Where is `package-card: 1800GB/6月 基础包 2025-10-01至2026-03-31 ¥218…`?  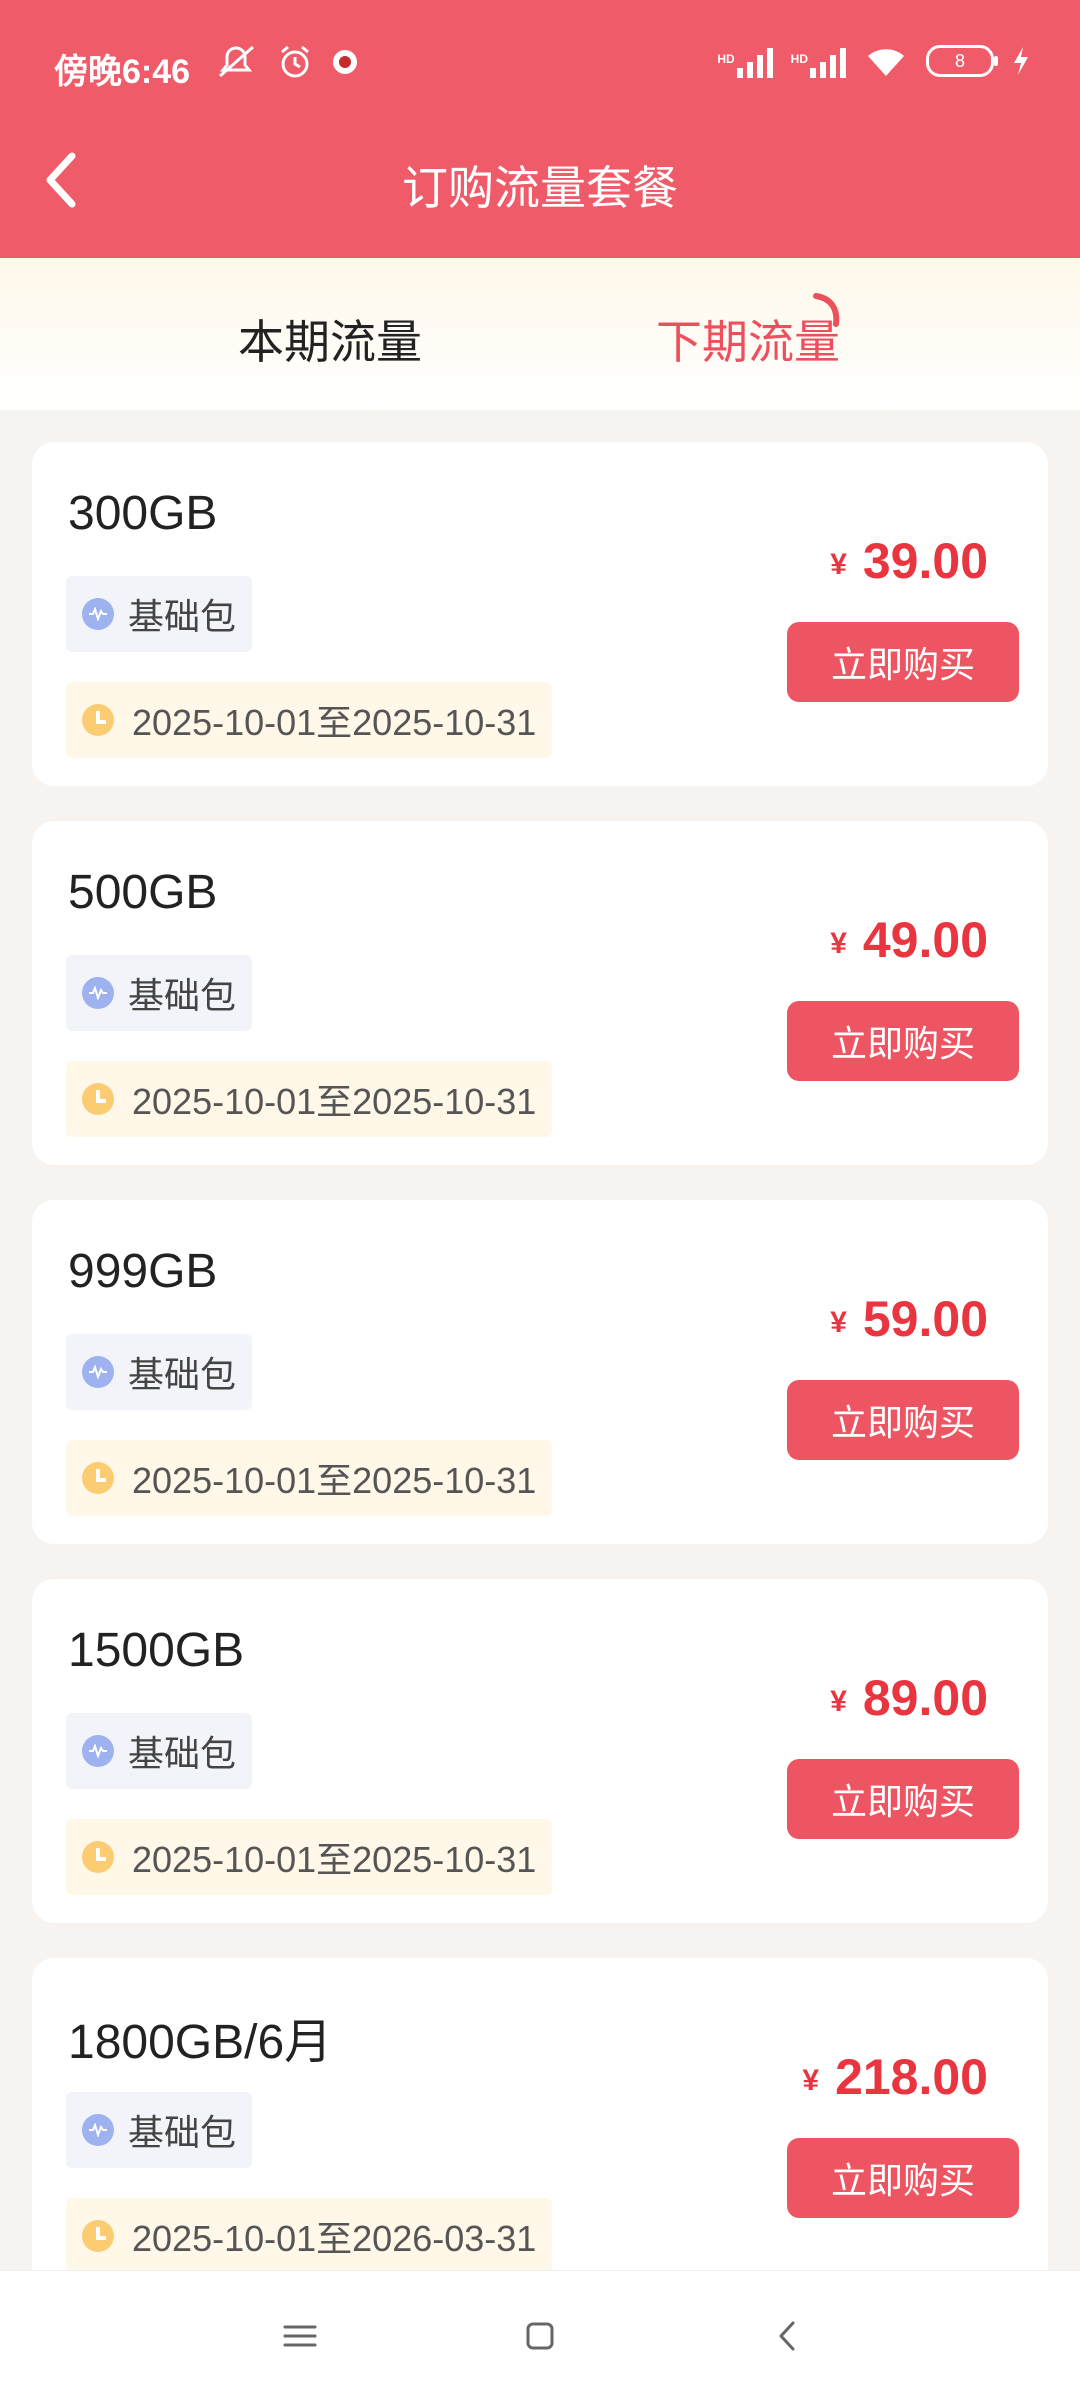 package-card: 1800GB/6月 基础包 2025-10-01至2026-03-31 ¥218… is located at coordinates (540, 2130).